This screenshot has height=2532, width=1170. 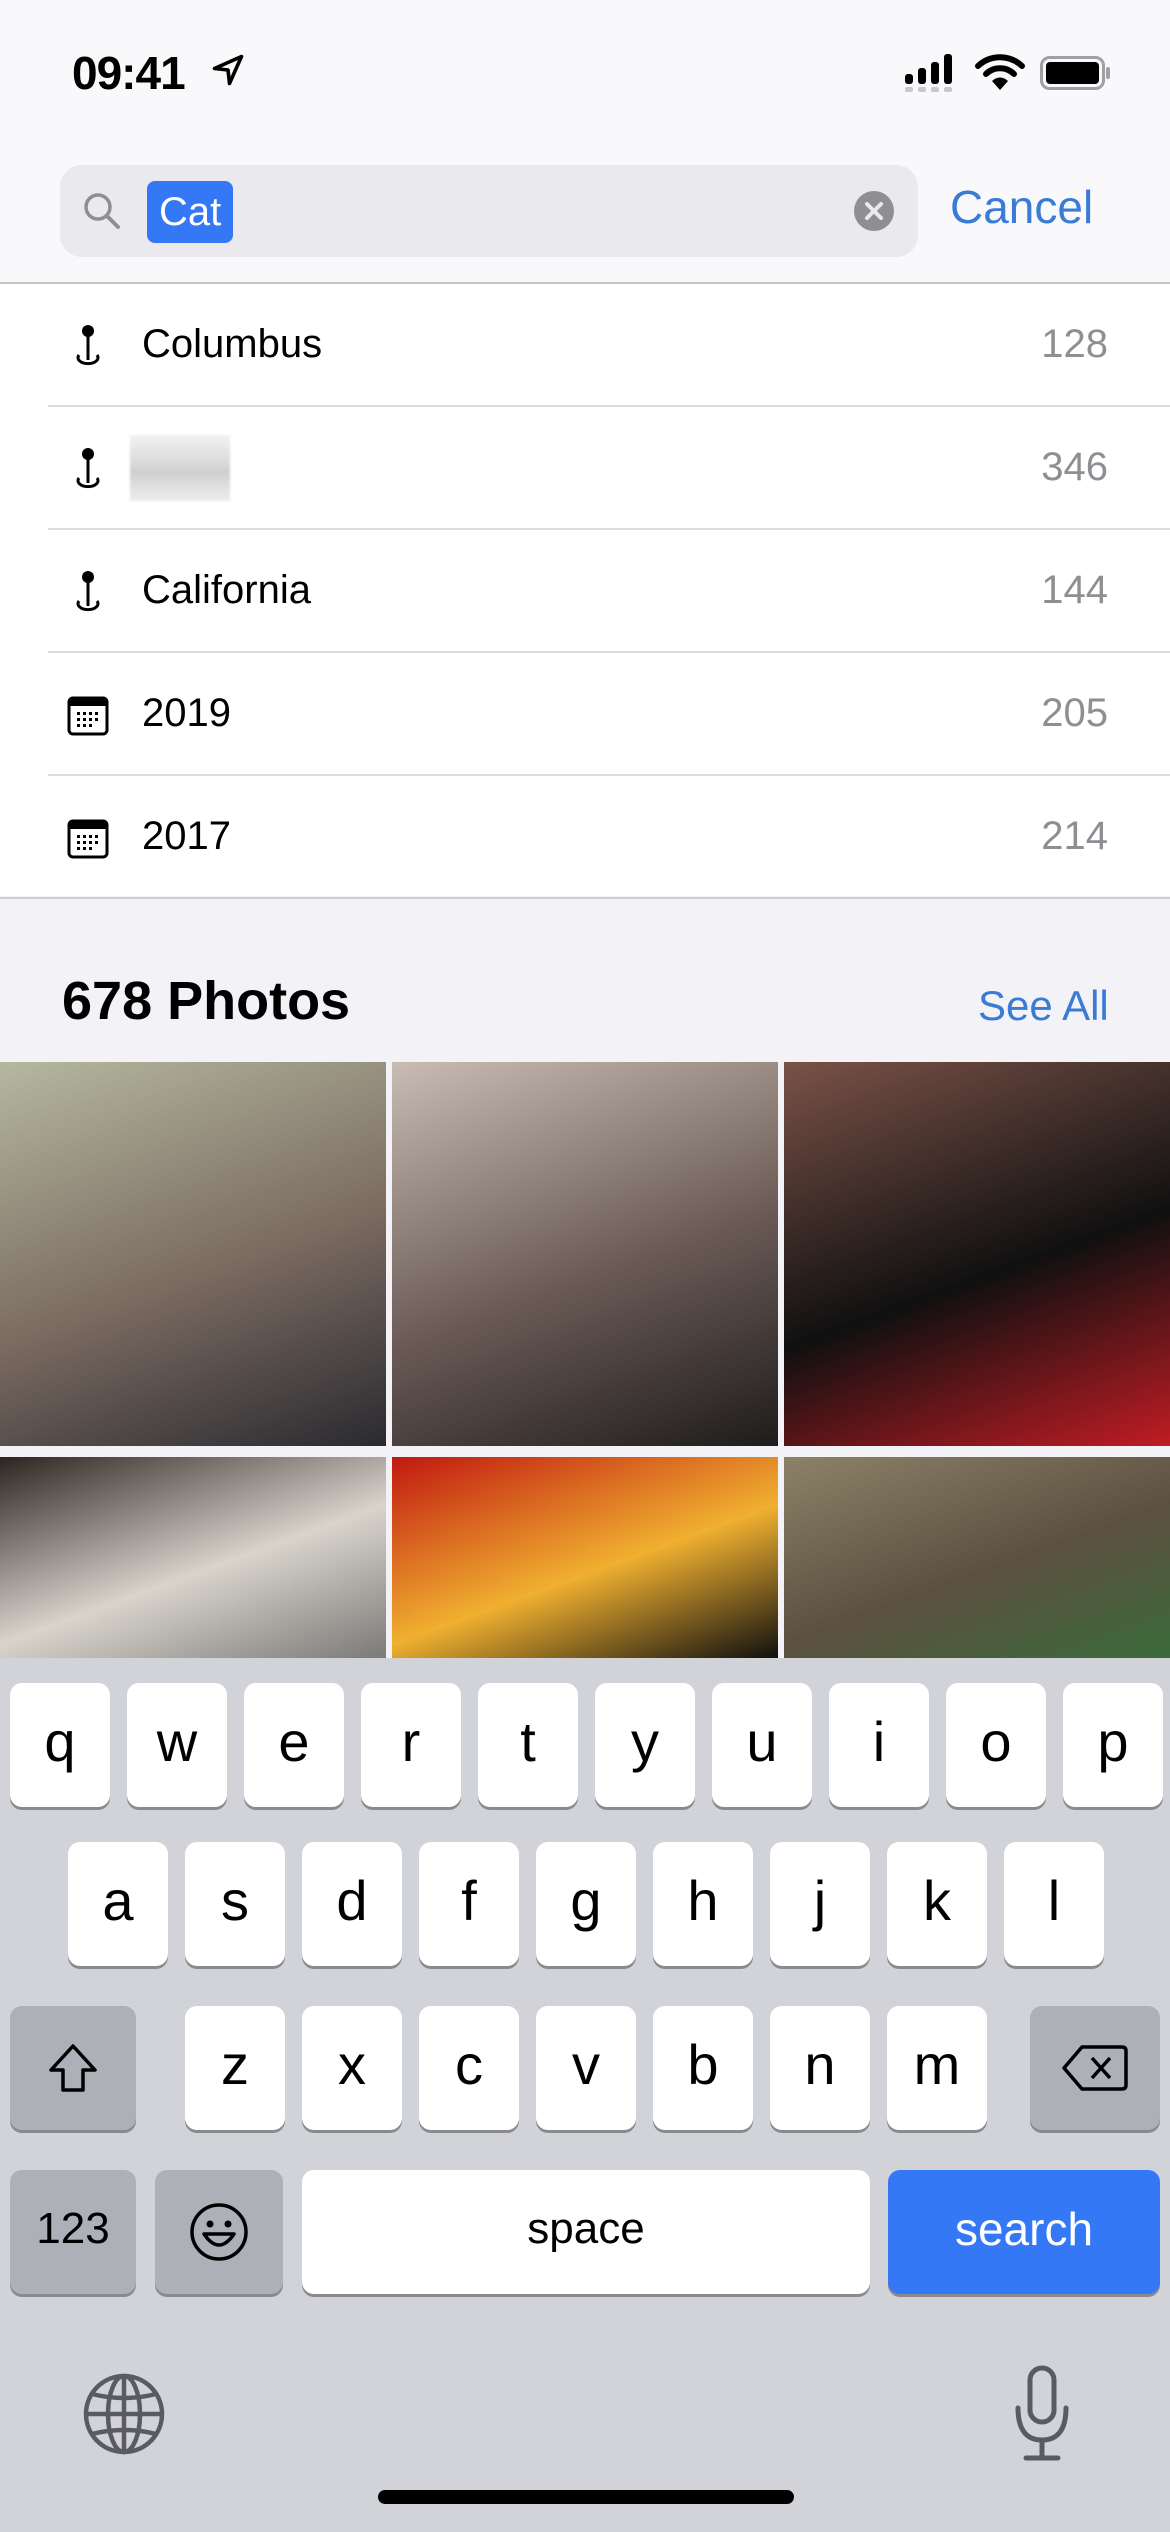 What do you see at coordinates (879, 1745) in the screenshot?
I see `key-i: i` at bounding box center [879, 1745].